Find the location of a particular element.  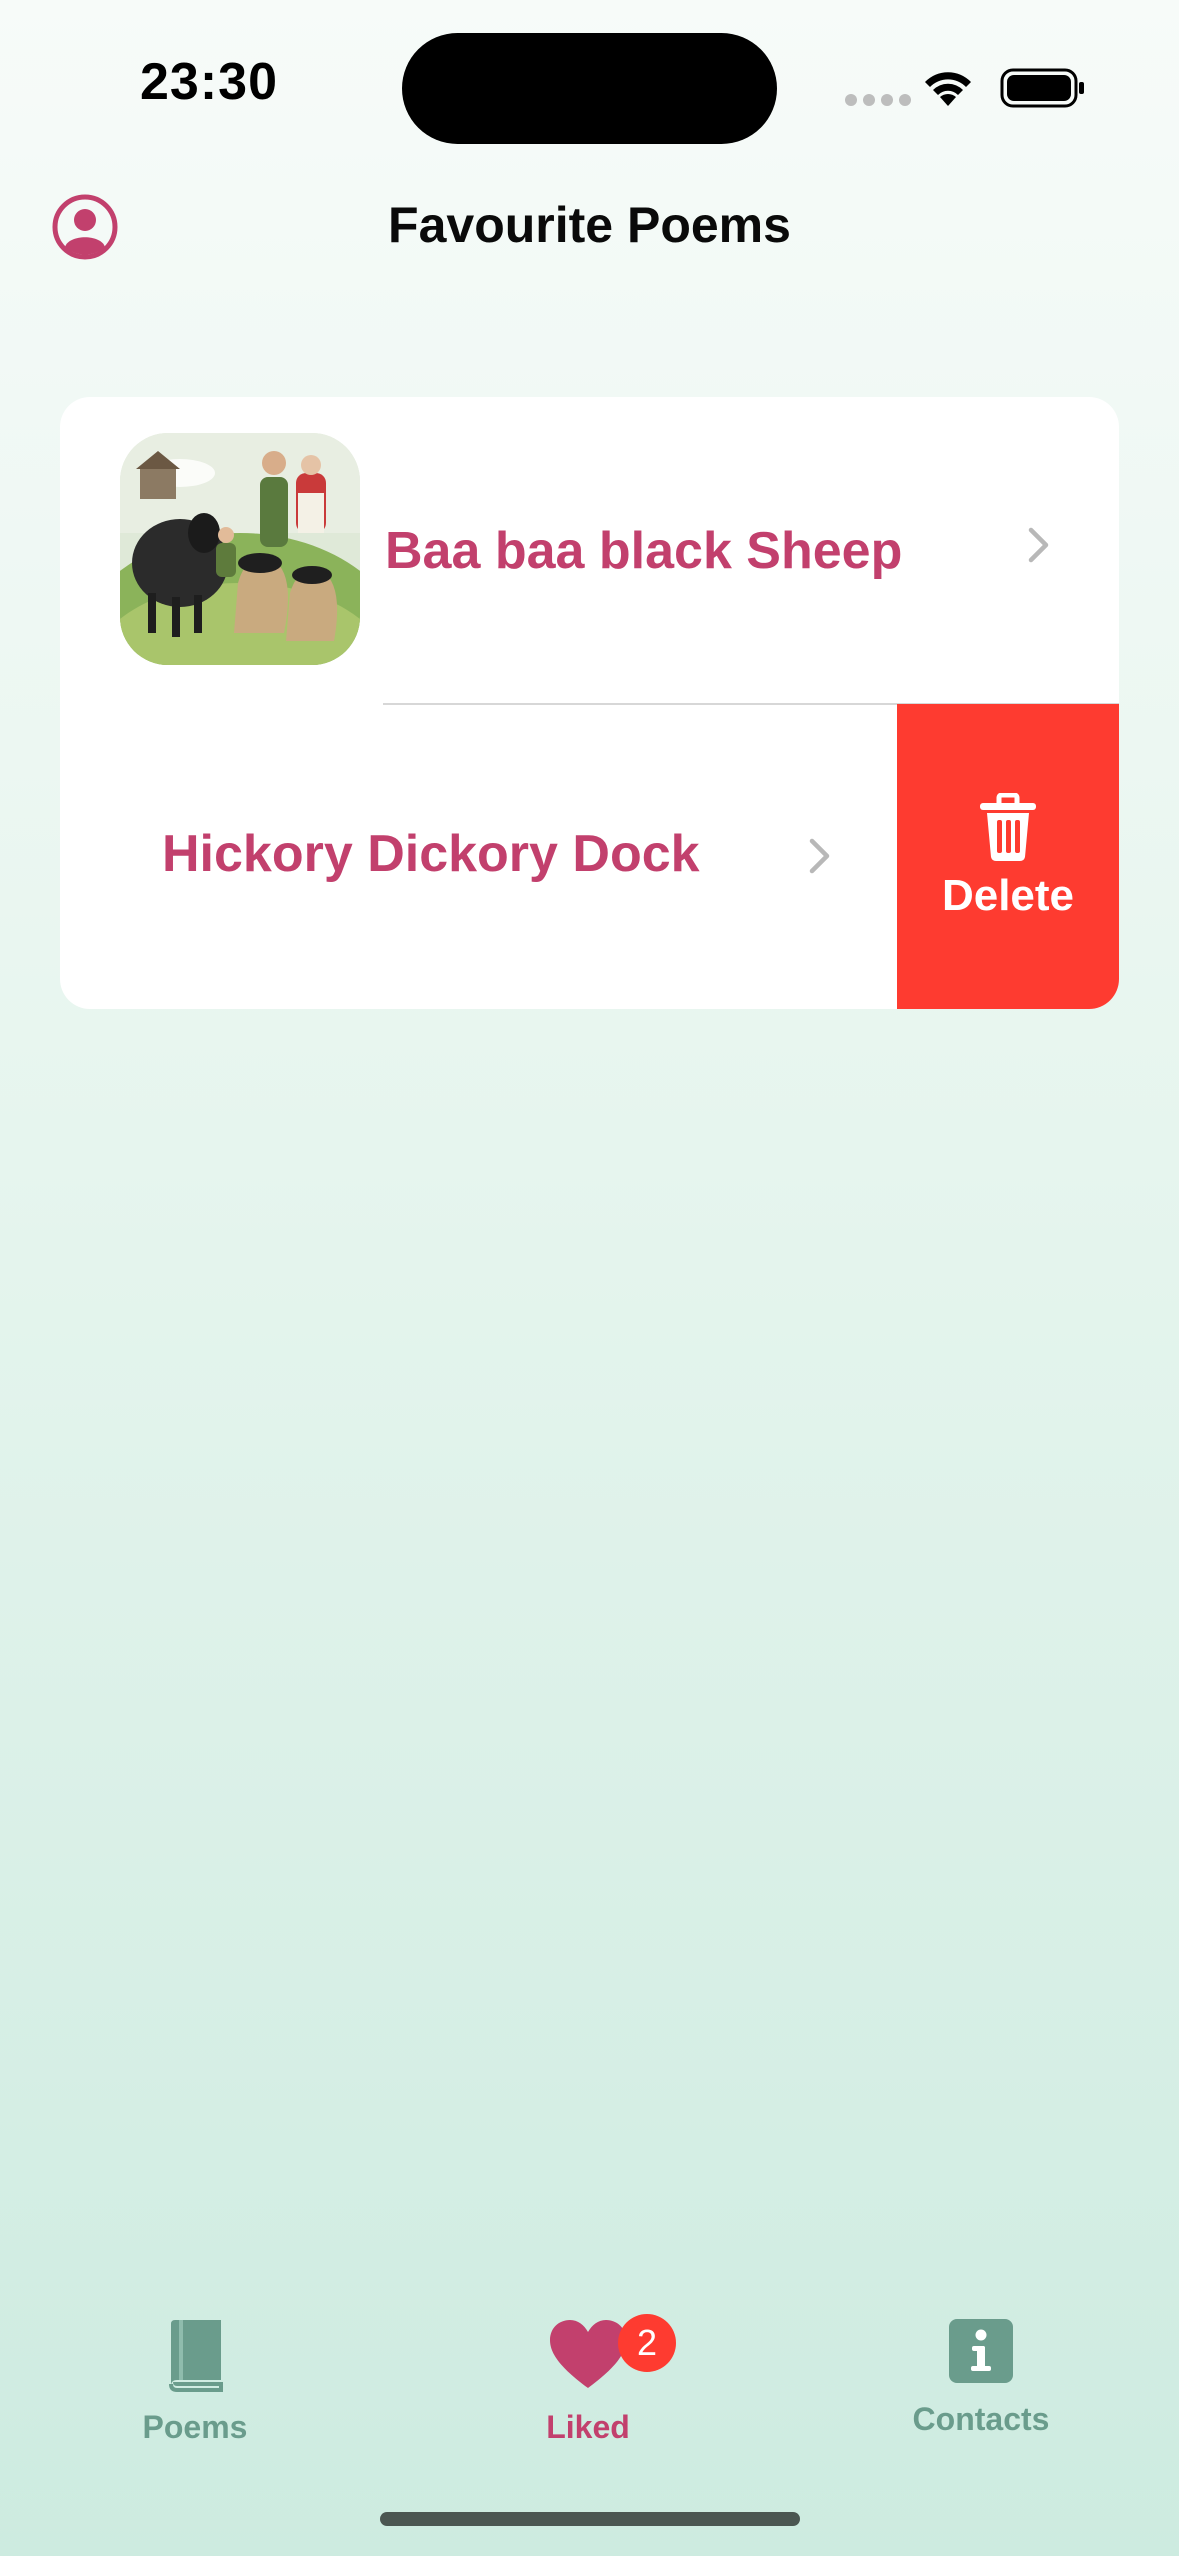

tab-liked: 2 Liked is located at coordinates (588, 2380).